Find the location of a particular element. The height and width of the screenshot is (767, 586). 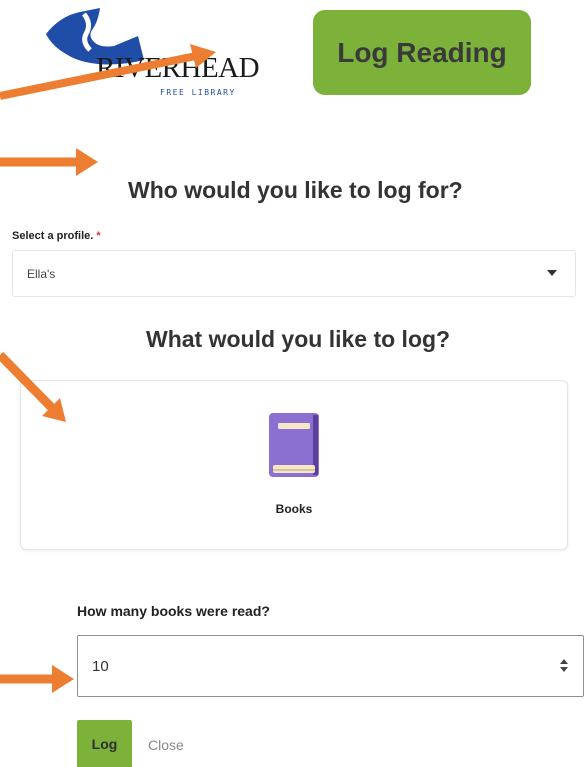

spin-down-icon is located at coordinates (564, 669).